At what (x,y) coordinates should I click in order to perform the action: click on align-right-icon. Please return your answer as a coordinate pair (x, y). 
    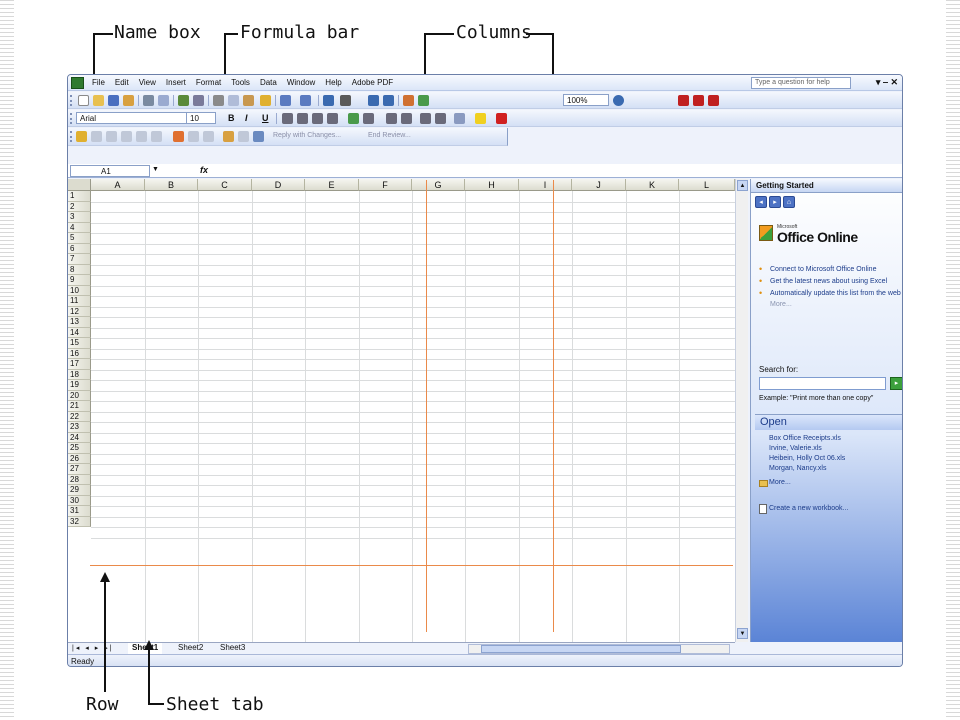
    Looking at the image, I should click on (317, 118).